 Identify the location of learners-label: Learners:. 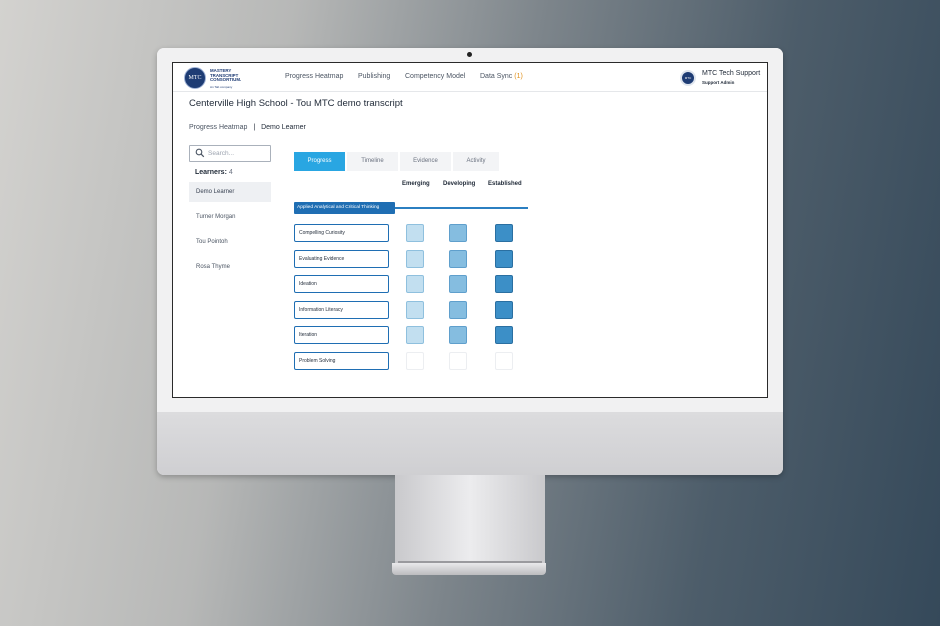
(211, 172).